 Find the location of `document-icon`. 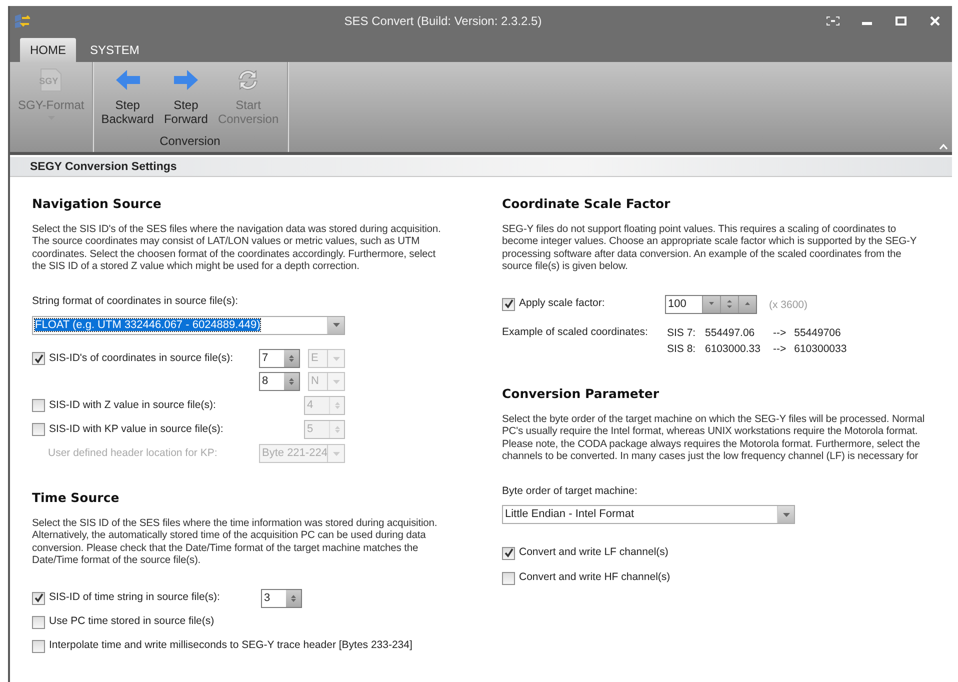

document-icon is located at coordinates (51, 80).